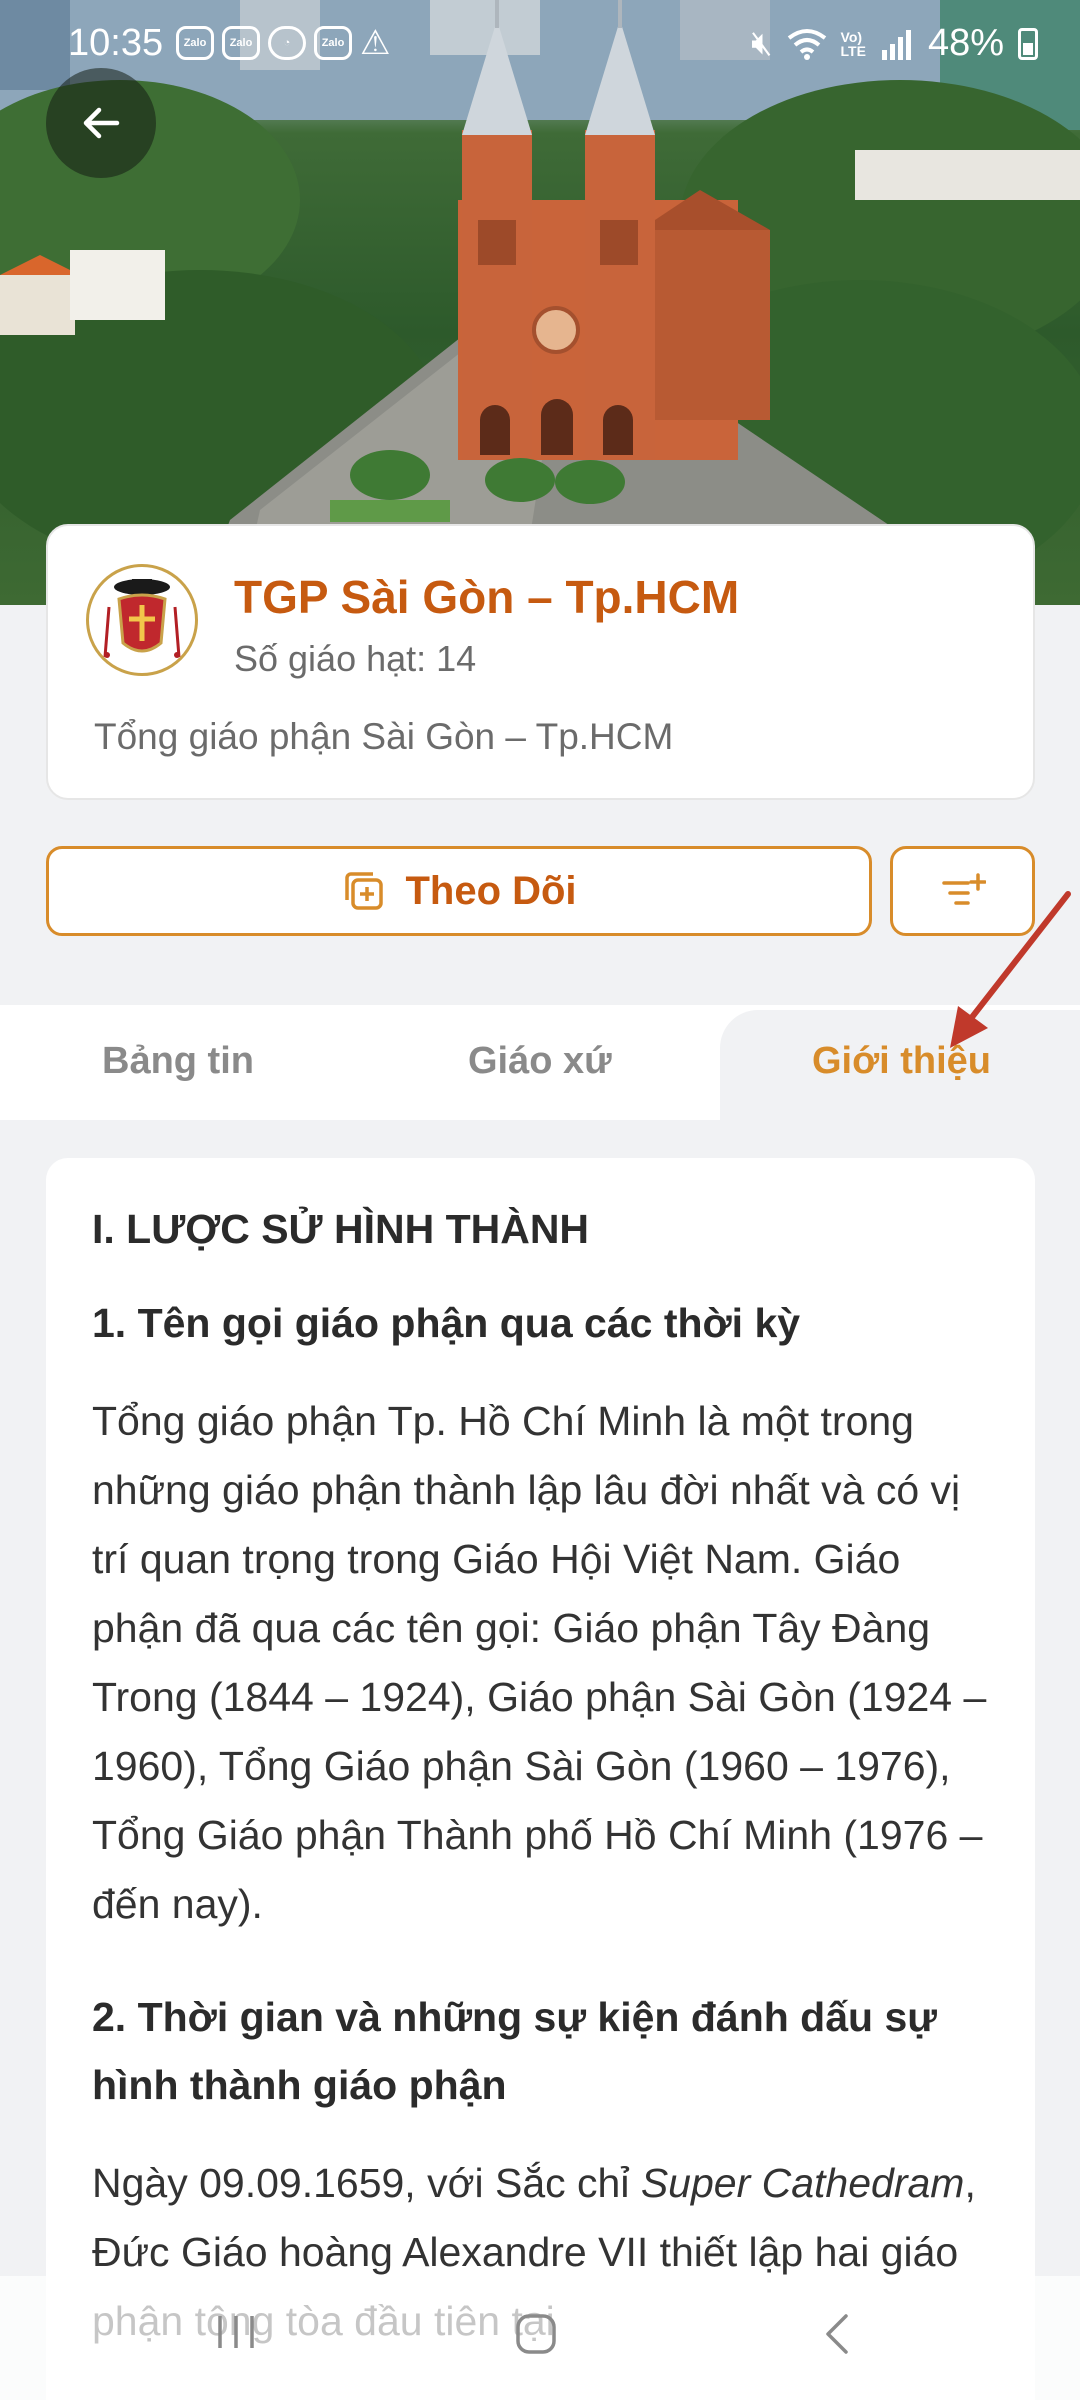  Describe the element at coordinates (178, 1061) in the screenshot. I see `tab-news: Bảng tin` at that location.